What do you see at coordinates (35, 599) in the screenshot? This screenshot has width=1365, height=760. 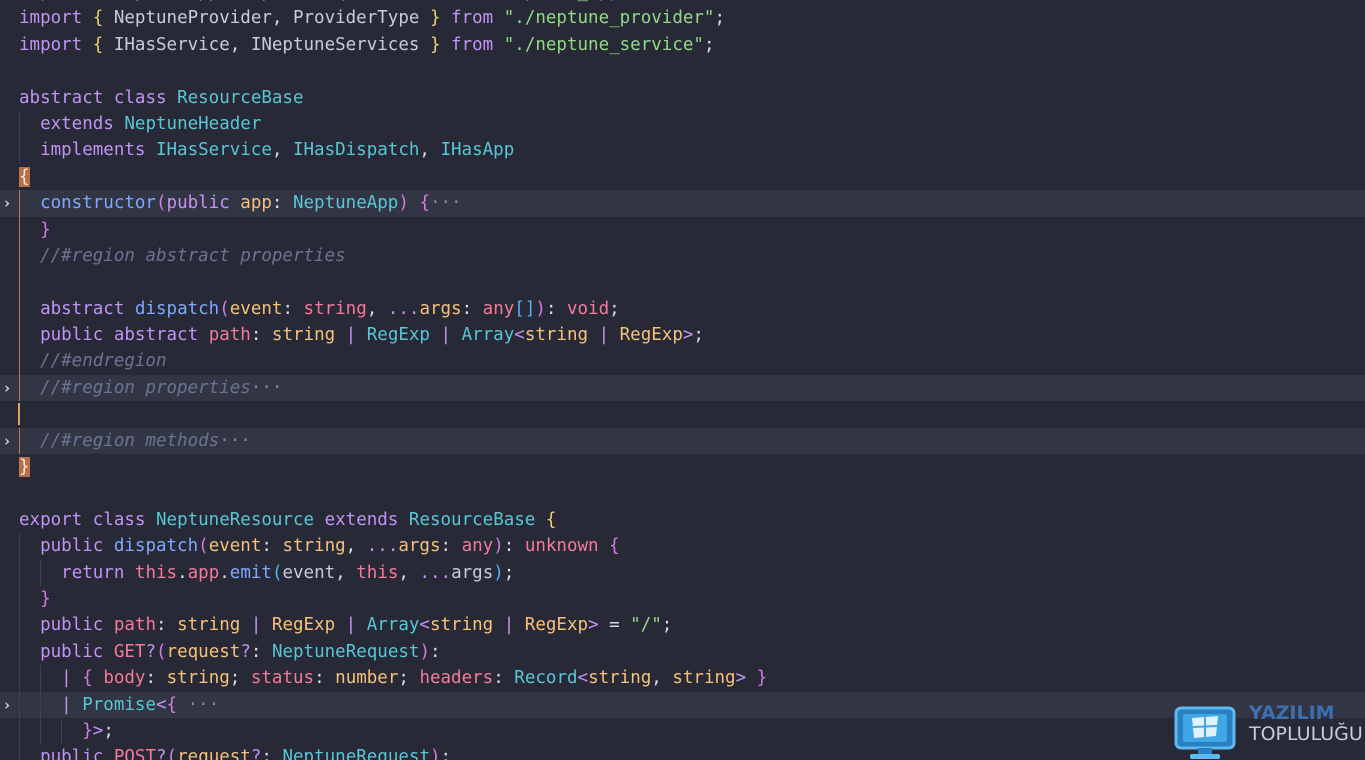 I see `code-text: }` at bounding box center [35, 599].